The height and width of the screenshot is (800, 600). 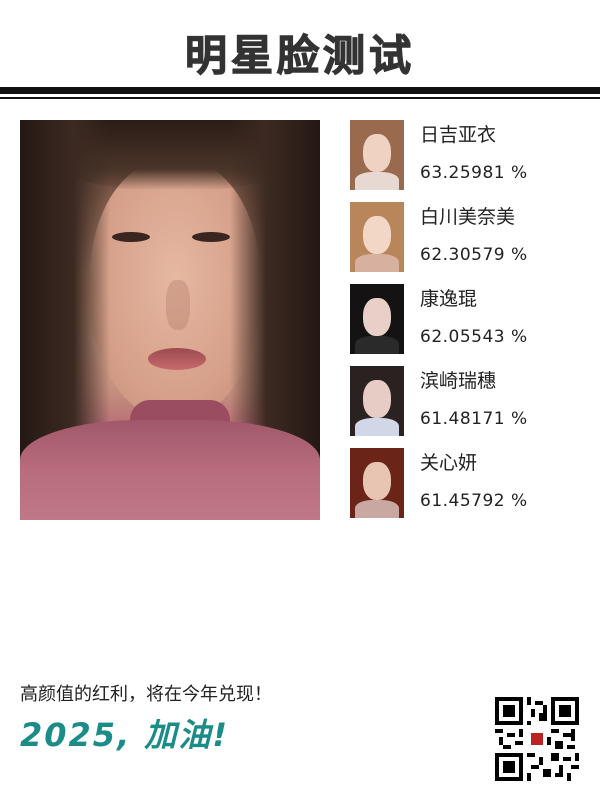 What do you see at coordinates (449, 463) in the screenshot?
I see `match-name: 关心妍` at bounding box center [449, 463].